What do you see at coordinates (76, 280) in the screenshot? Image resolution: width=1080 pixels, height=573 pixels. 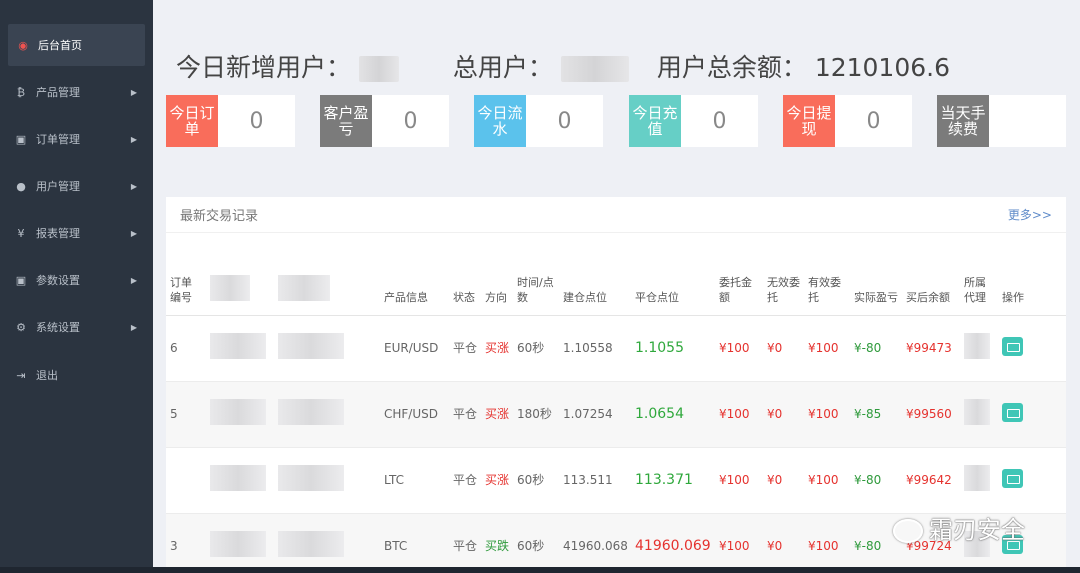 I see `sidebar-item-params: ▣ 参数设置 ▶` at bounding box center [76, 280].